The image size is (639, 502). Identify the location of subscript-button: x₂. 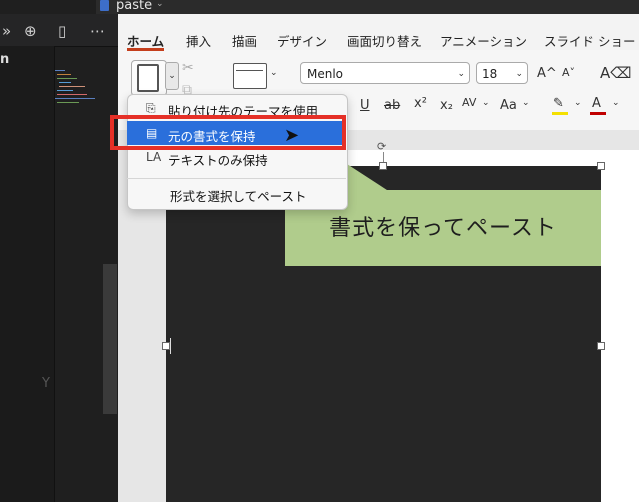
(446, 105).